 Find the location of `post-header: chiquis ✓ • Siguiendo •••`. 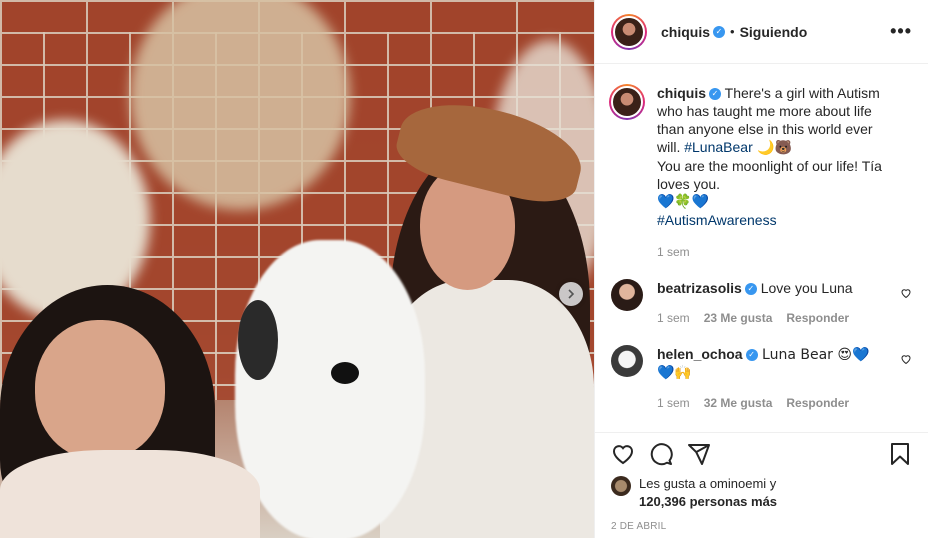

post-header: chiquis ✓ • Siguiendo ••• is located at coordinates (761, 32).